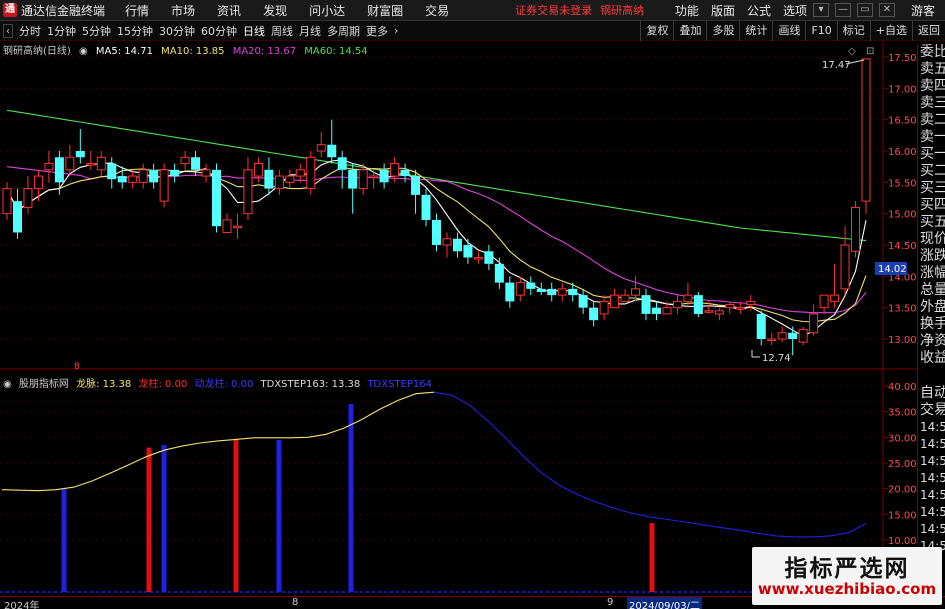 The height and width of the screenshot is (609, 945). Describe the element at coordinates (163, 384) in the screenshot. I see `indicator-longzhu: 龙柱: 0.00` at that location.